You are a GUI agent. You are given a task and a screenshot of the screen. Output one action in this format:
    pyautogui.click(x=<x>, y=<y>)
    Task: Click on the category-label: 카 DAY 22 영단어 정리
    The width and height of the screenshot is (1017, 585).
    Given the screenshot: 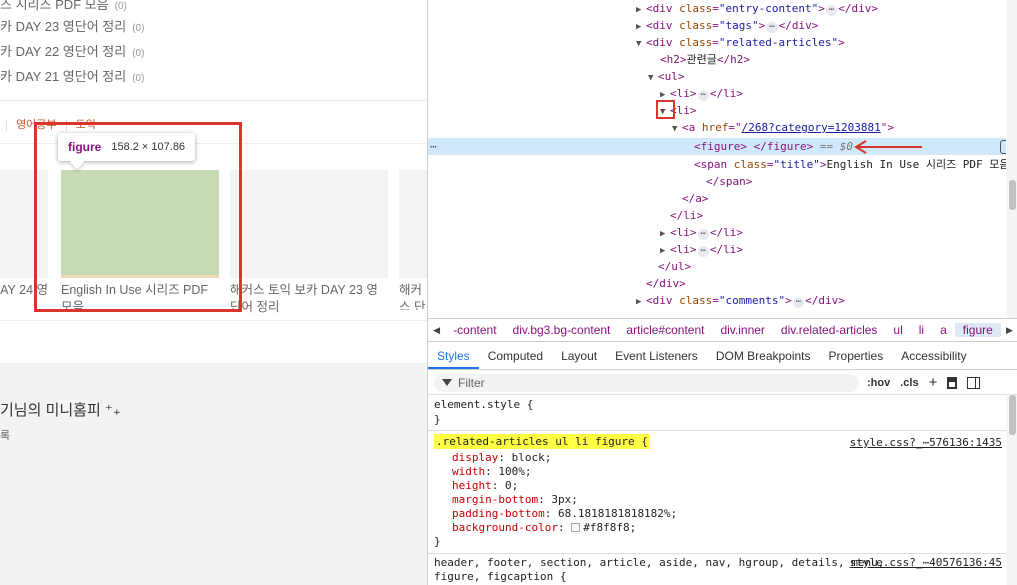 What is the action you would take?
    pyautogui.click(x=63, y=51)
    